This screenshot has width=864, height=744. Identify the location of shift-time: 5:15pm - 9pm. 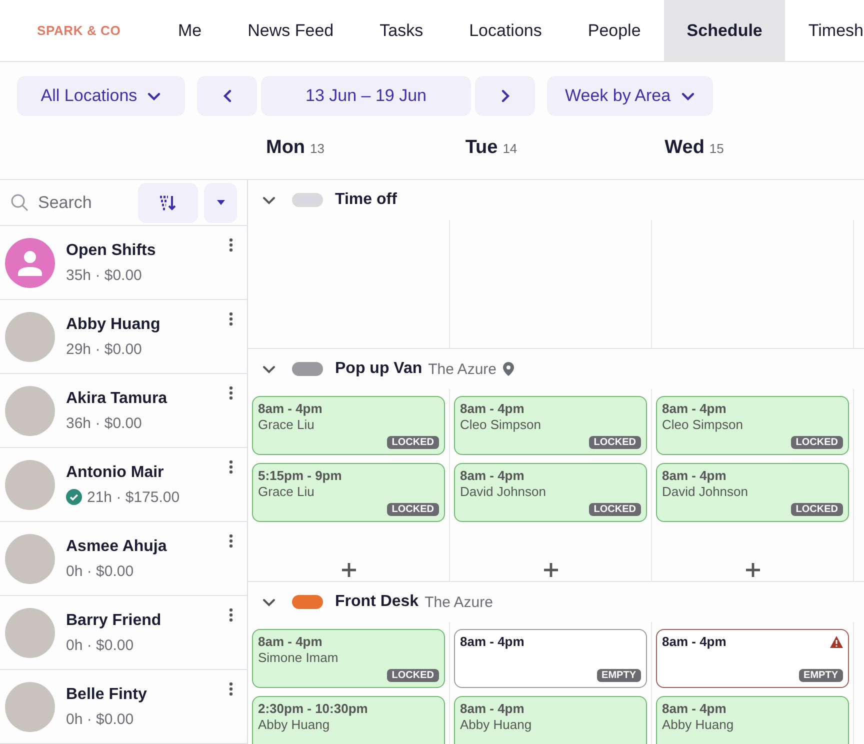
(300, 475).